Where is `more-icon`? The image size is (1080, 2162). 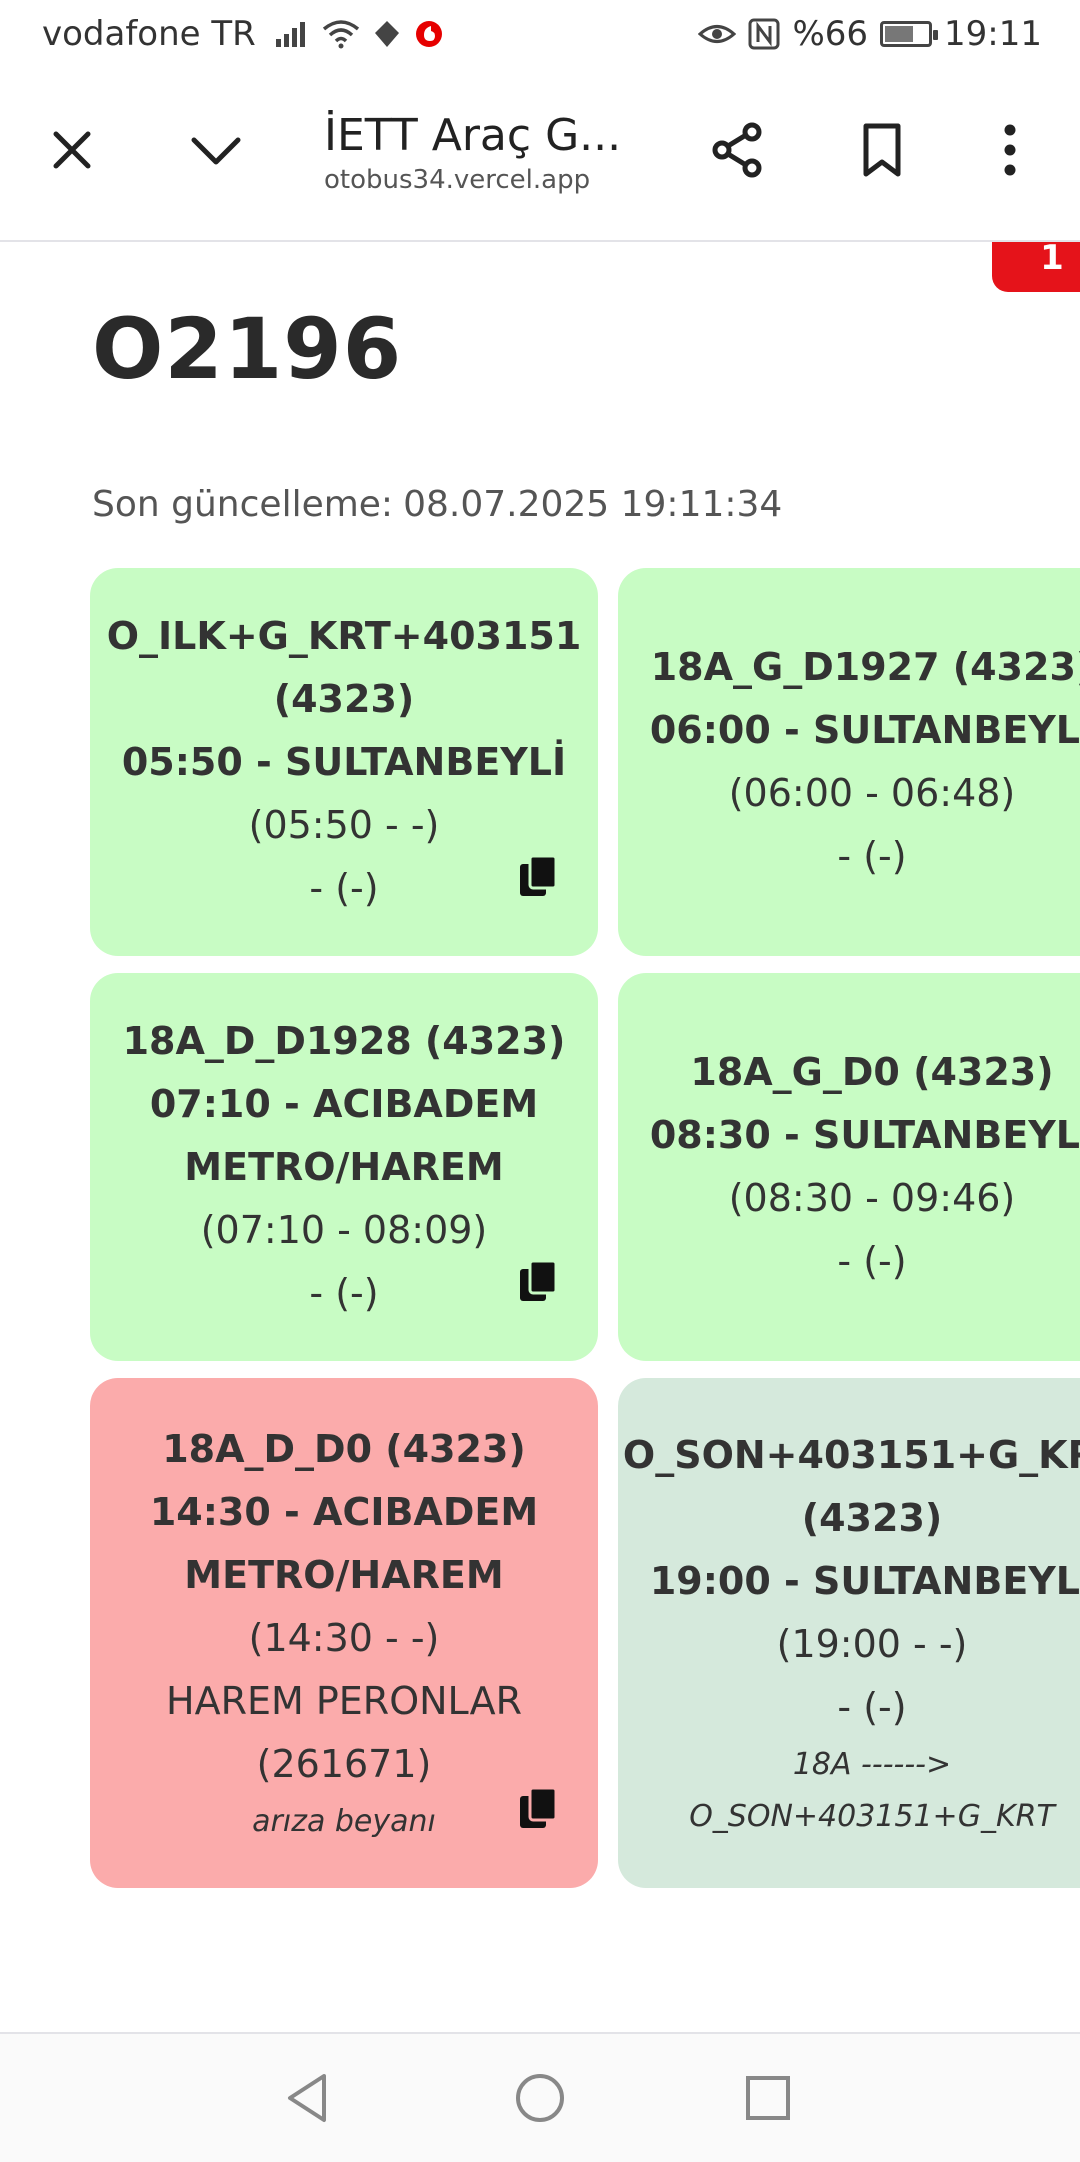 more-icon is located at coordinates (1010, 150).